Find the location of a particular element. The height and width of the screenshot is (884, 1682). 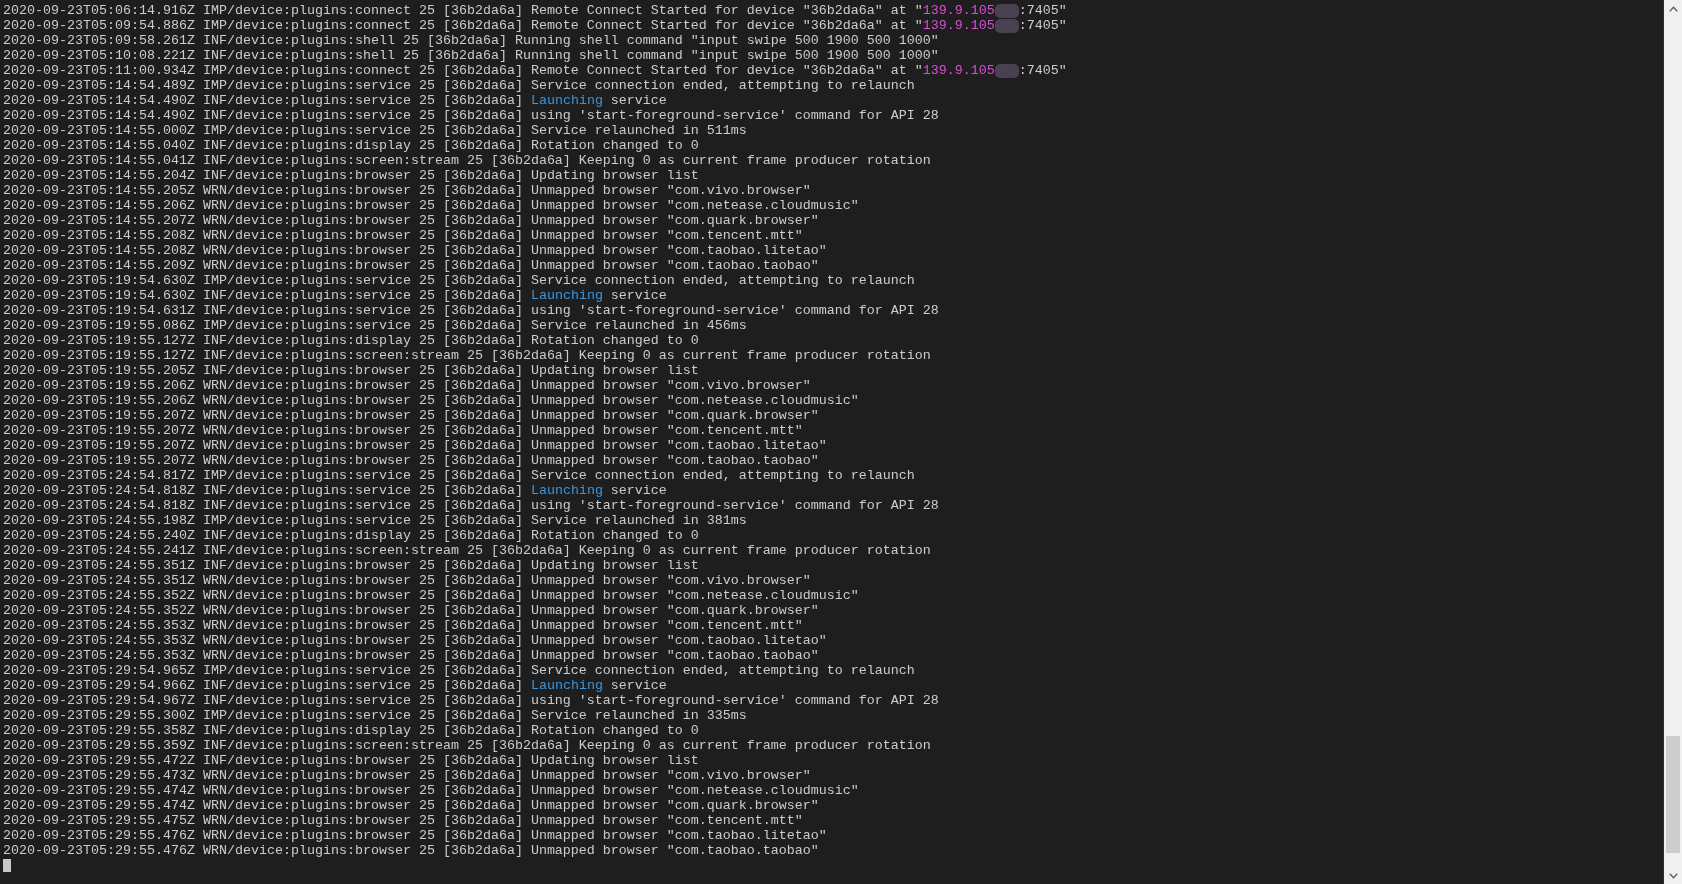

log-line: 2020-09-23T05:14:55.205Z WRN/device:plugins:browser 25 [36b2da6a] Unmapped browser "com.vivo.browser" is located at coordinates (407, 190).